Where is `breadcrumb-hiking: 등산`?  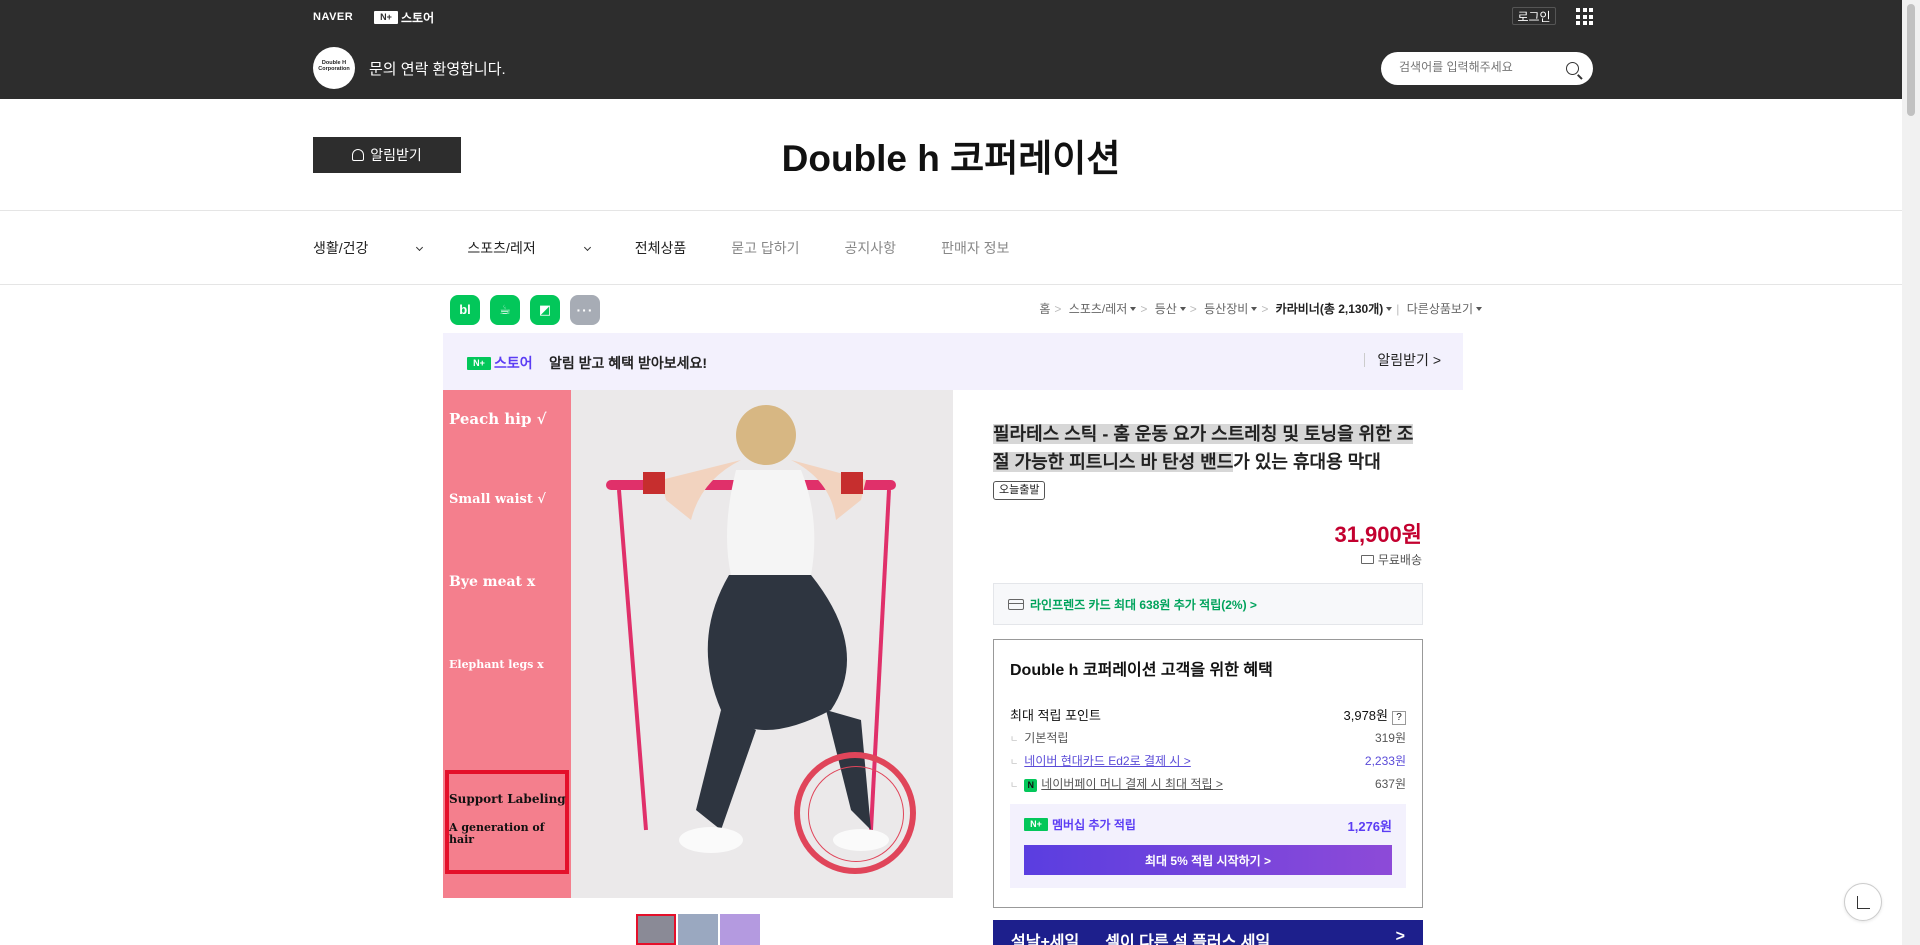
breadcrumb-hiking: 등산 is located at coordinates (1170, 309).